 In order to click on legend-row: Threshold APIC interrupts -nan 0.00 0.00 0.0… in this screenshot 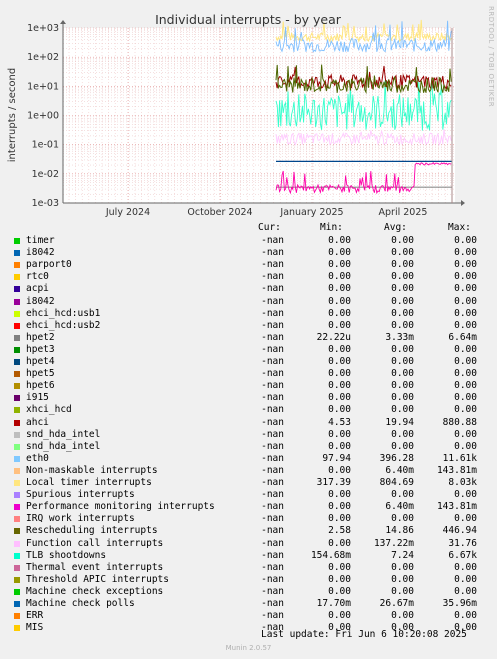, I will do `click(248, 580)`.